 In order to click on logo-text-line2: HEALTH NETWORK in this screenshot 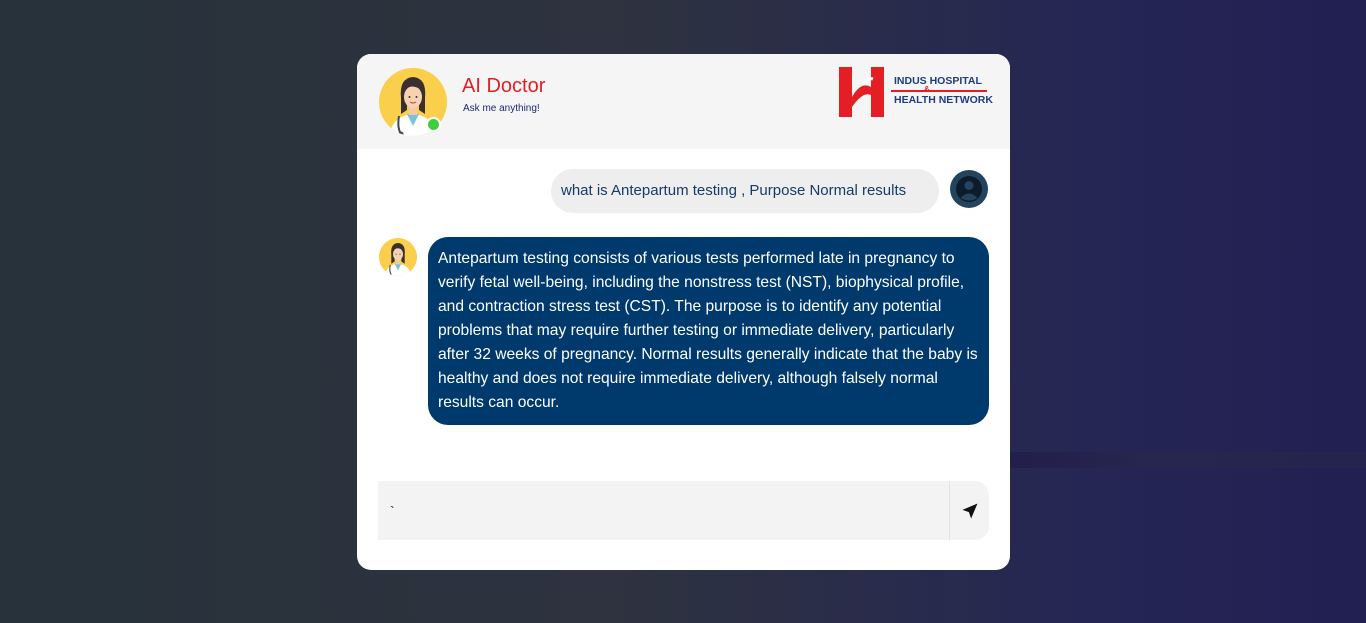, I will do `click(943, 100)`.